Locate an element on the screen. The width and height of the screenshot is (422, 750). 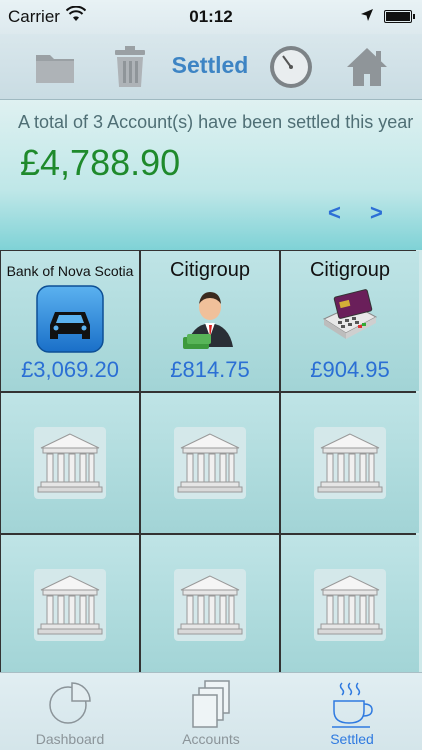
account-name: Bank of Nova Scotia is located at coordinates (70, 271).